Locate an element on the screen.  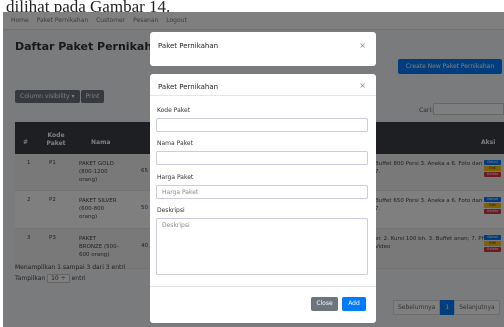
close-button: Close is located at coordinates (324, 304).